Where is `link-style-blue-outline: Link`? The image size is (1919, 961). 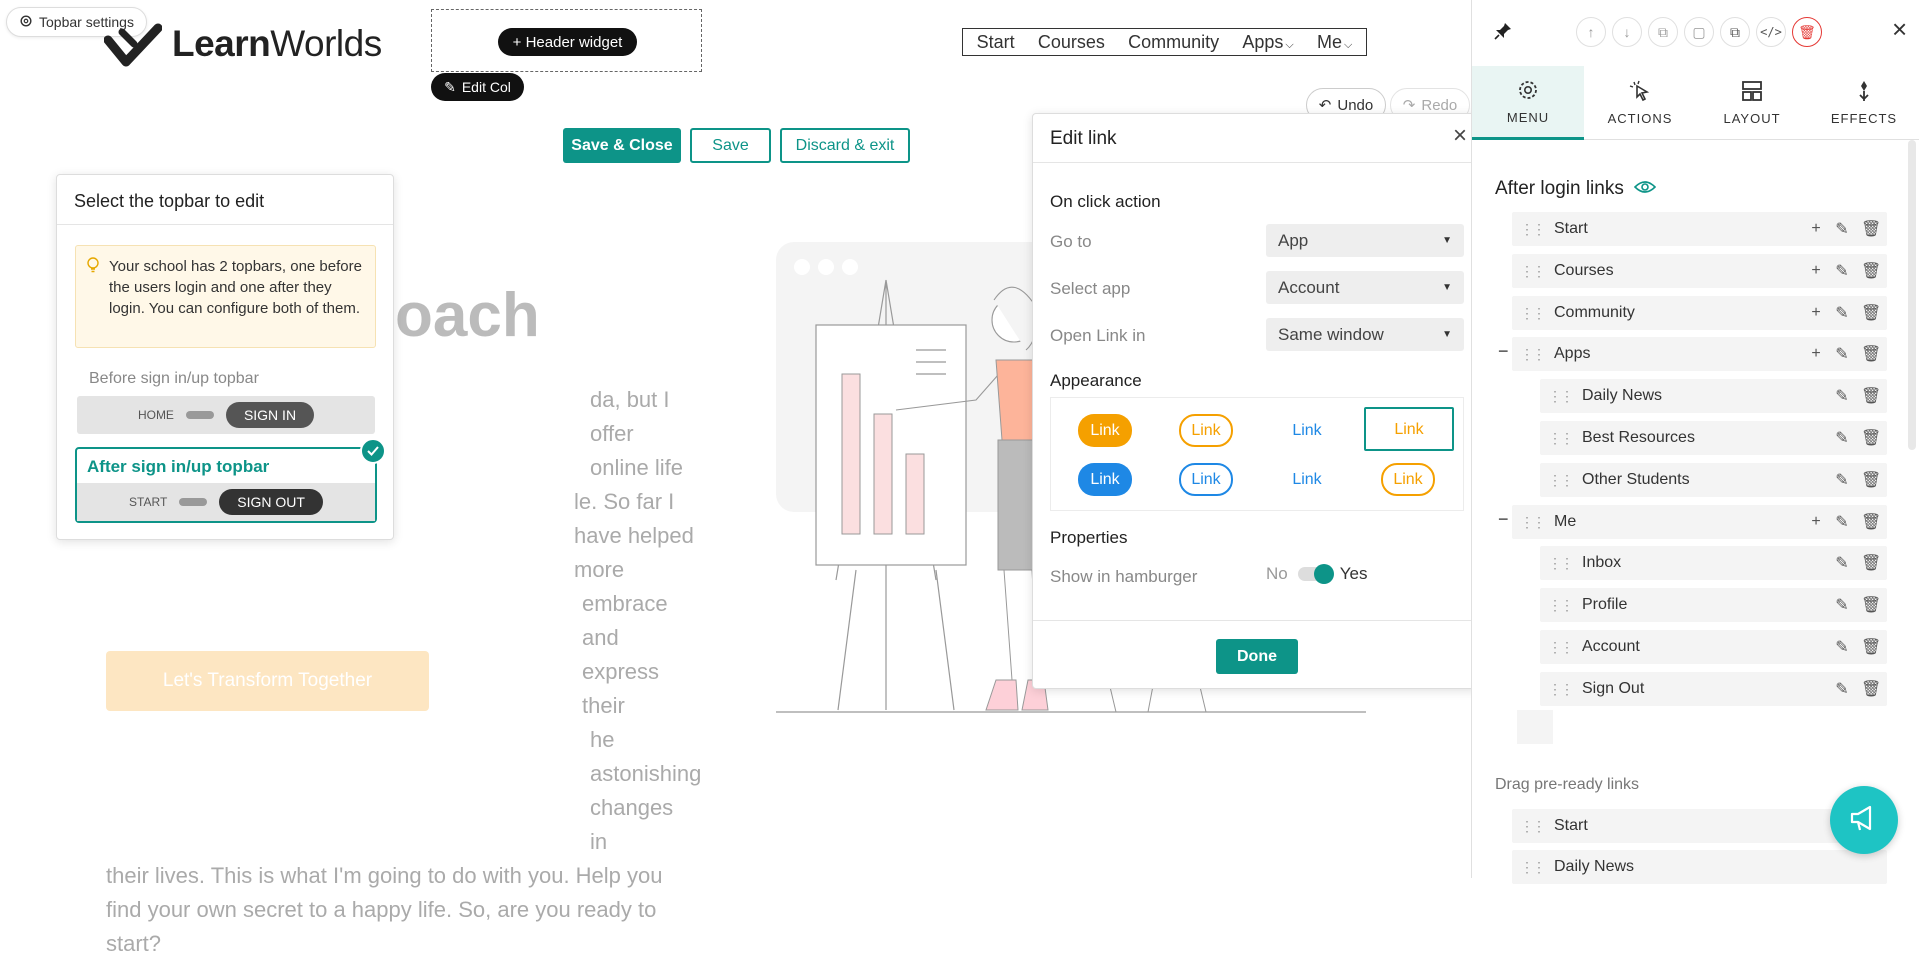 link-style-blue-outline: Link is located at coordinates (1206, 479).